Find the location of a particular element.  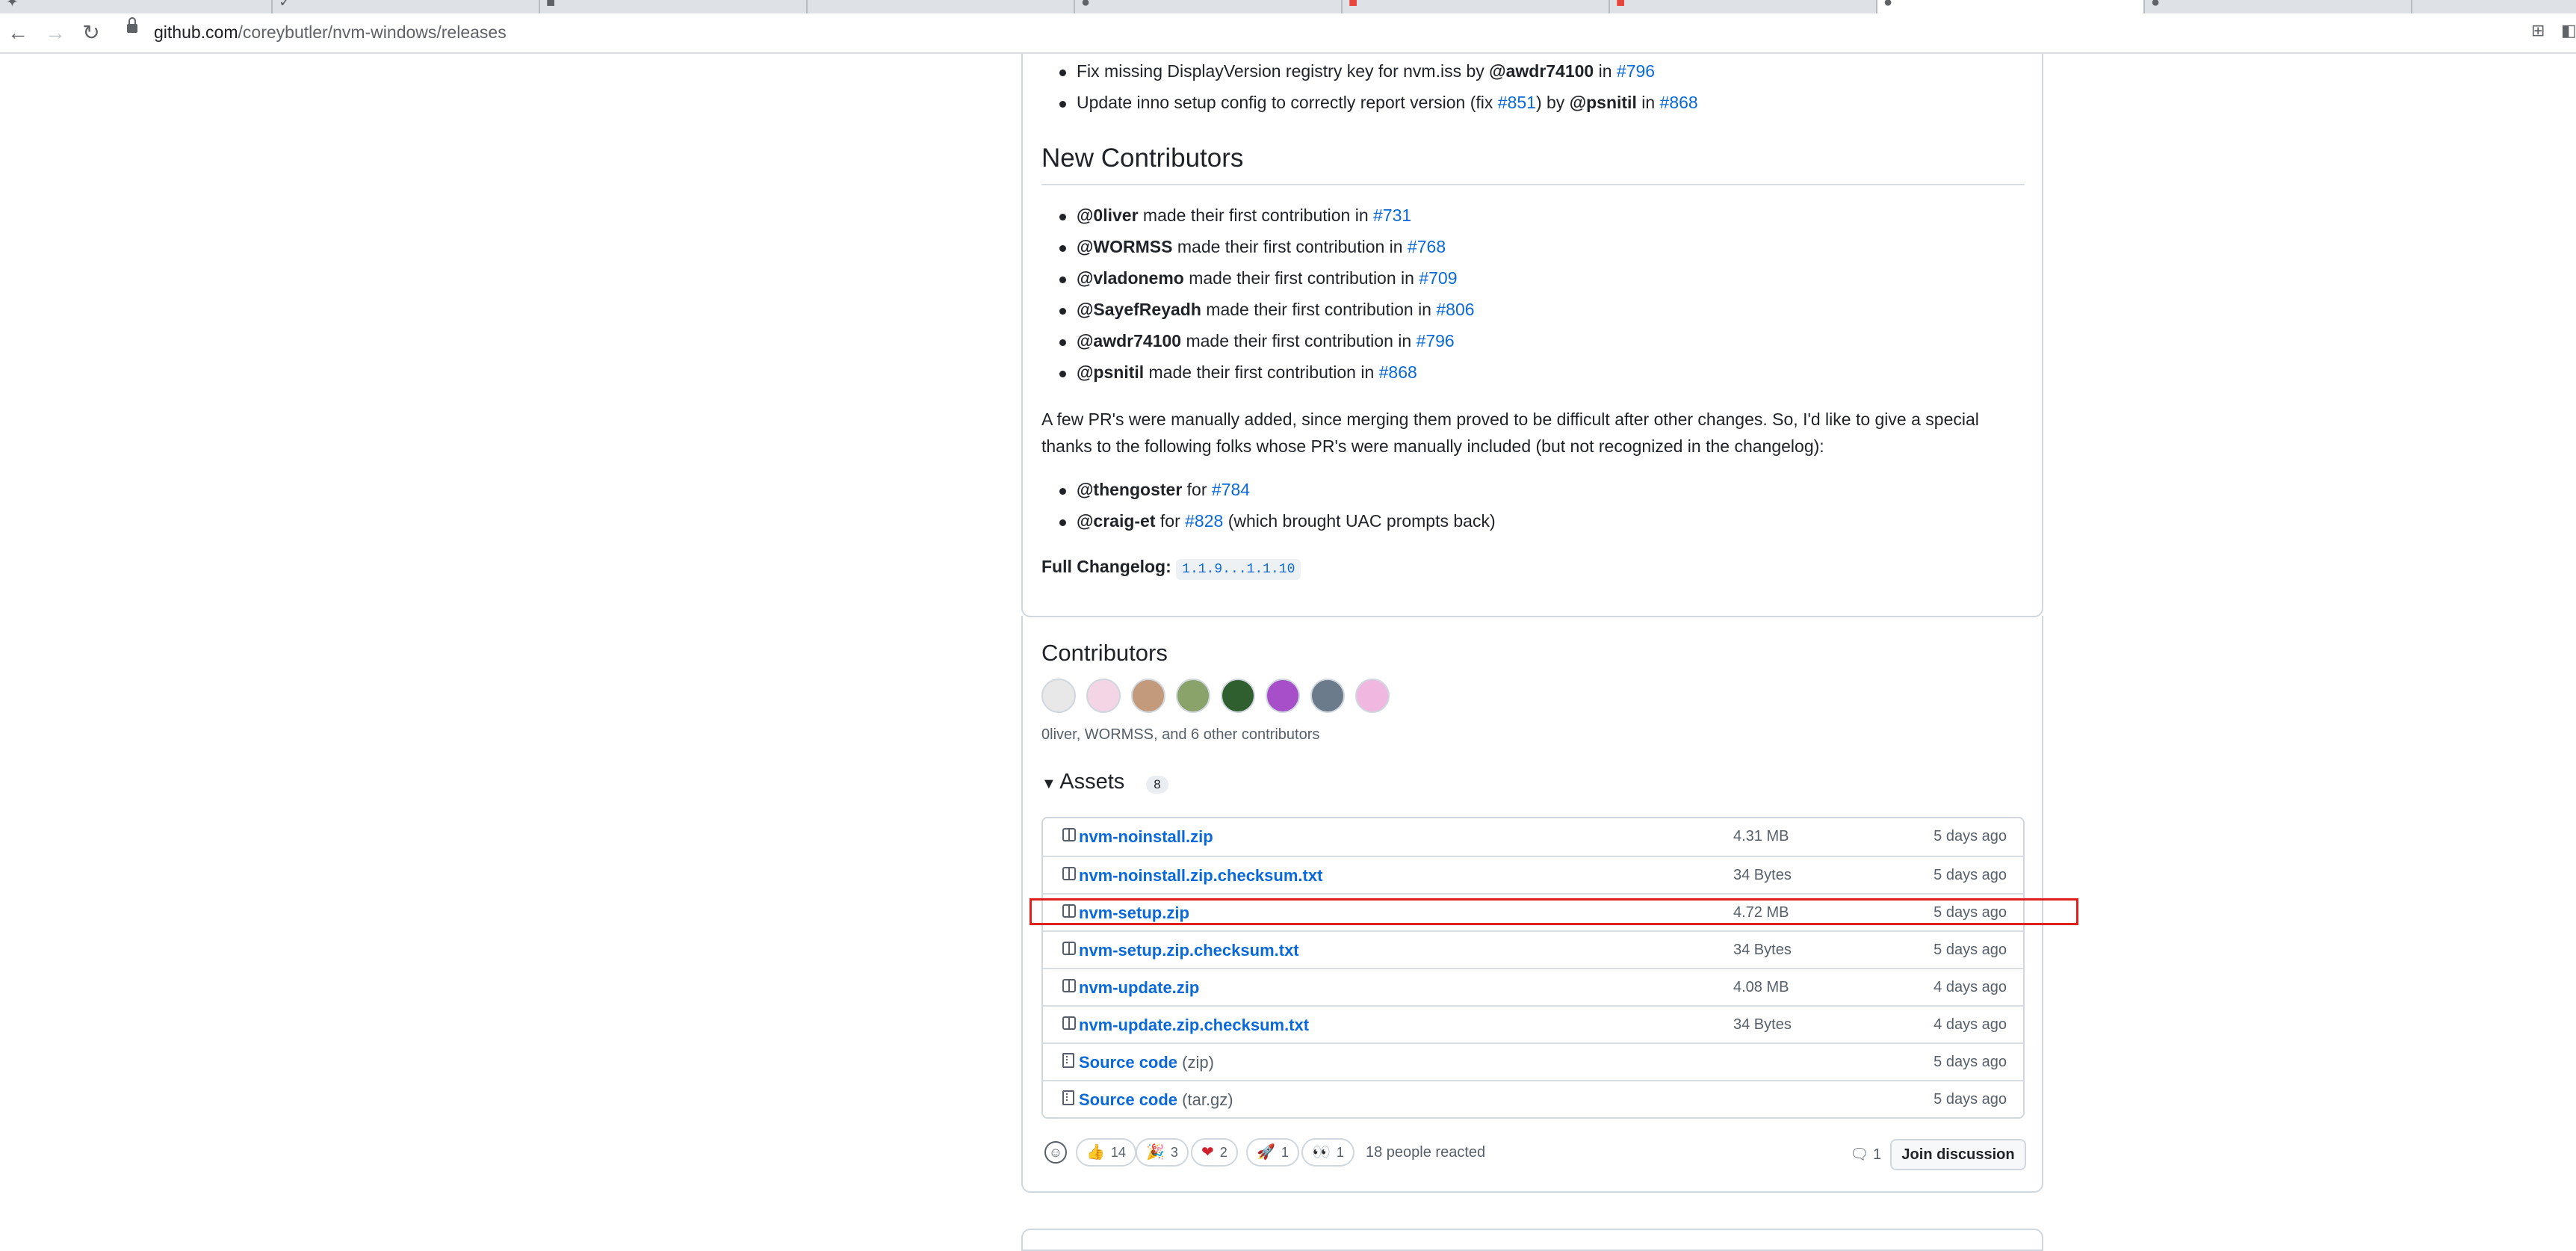

asset-format: (zip) is located at coordinates (1195, 1062).